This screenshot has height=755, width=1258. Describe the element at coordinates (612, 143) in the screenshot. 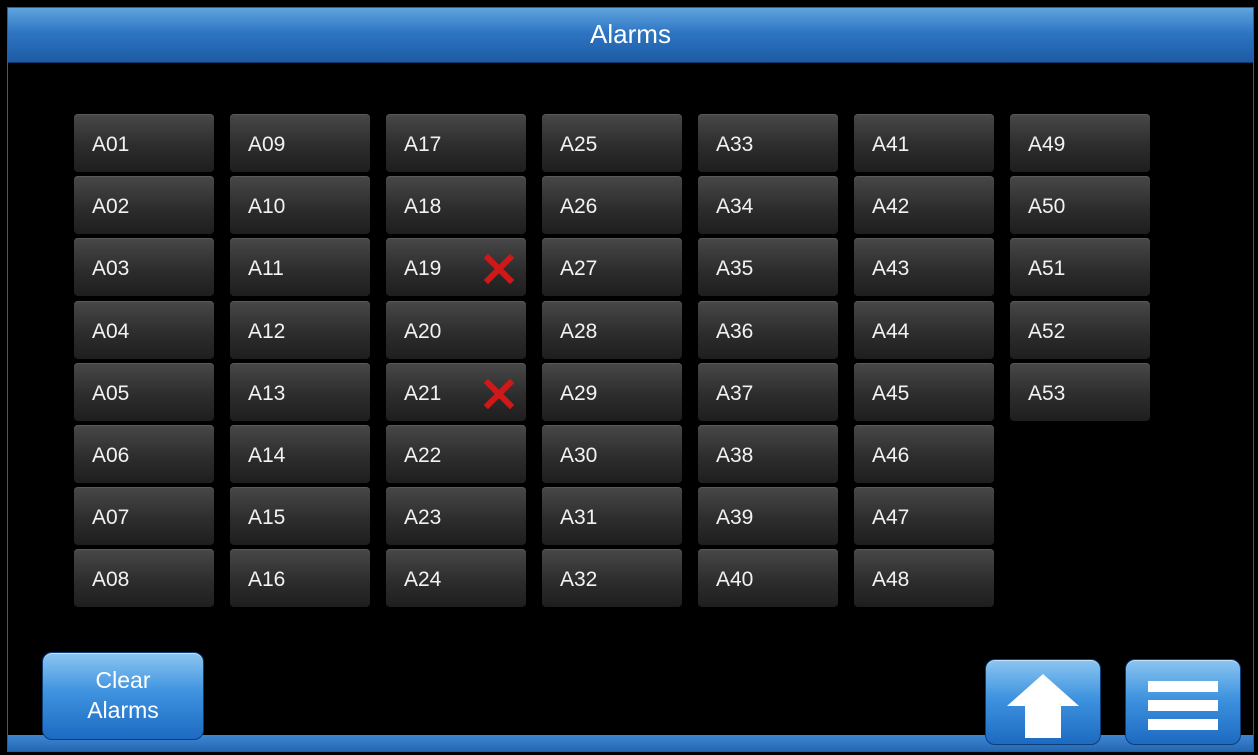

I see `alarm-tile-a25: A25` at that location.